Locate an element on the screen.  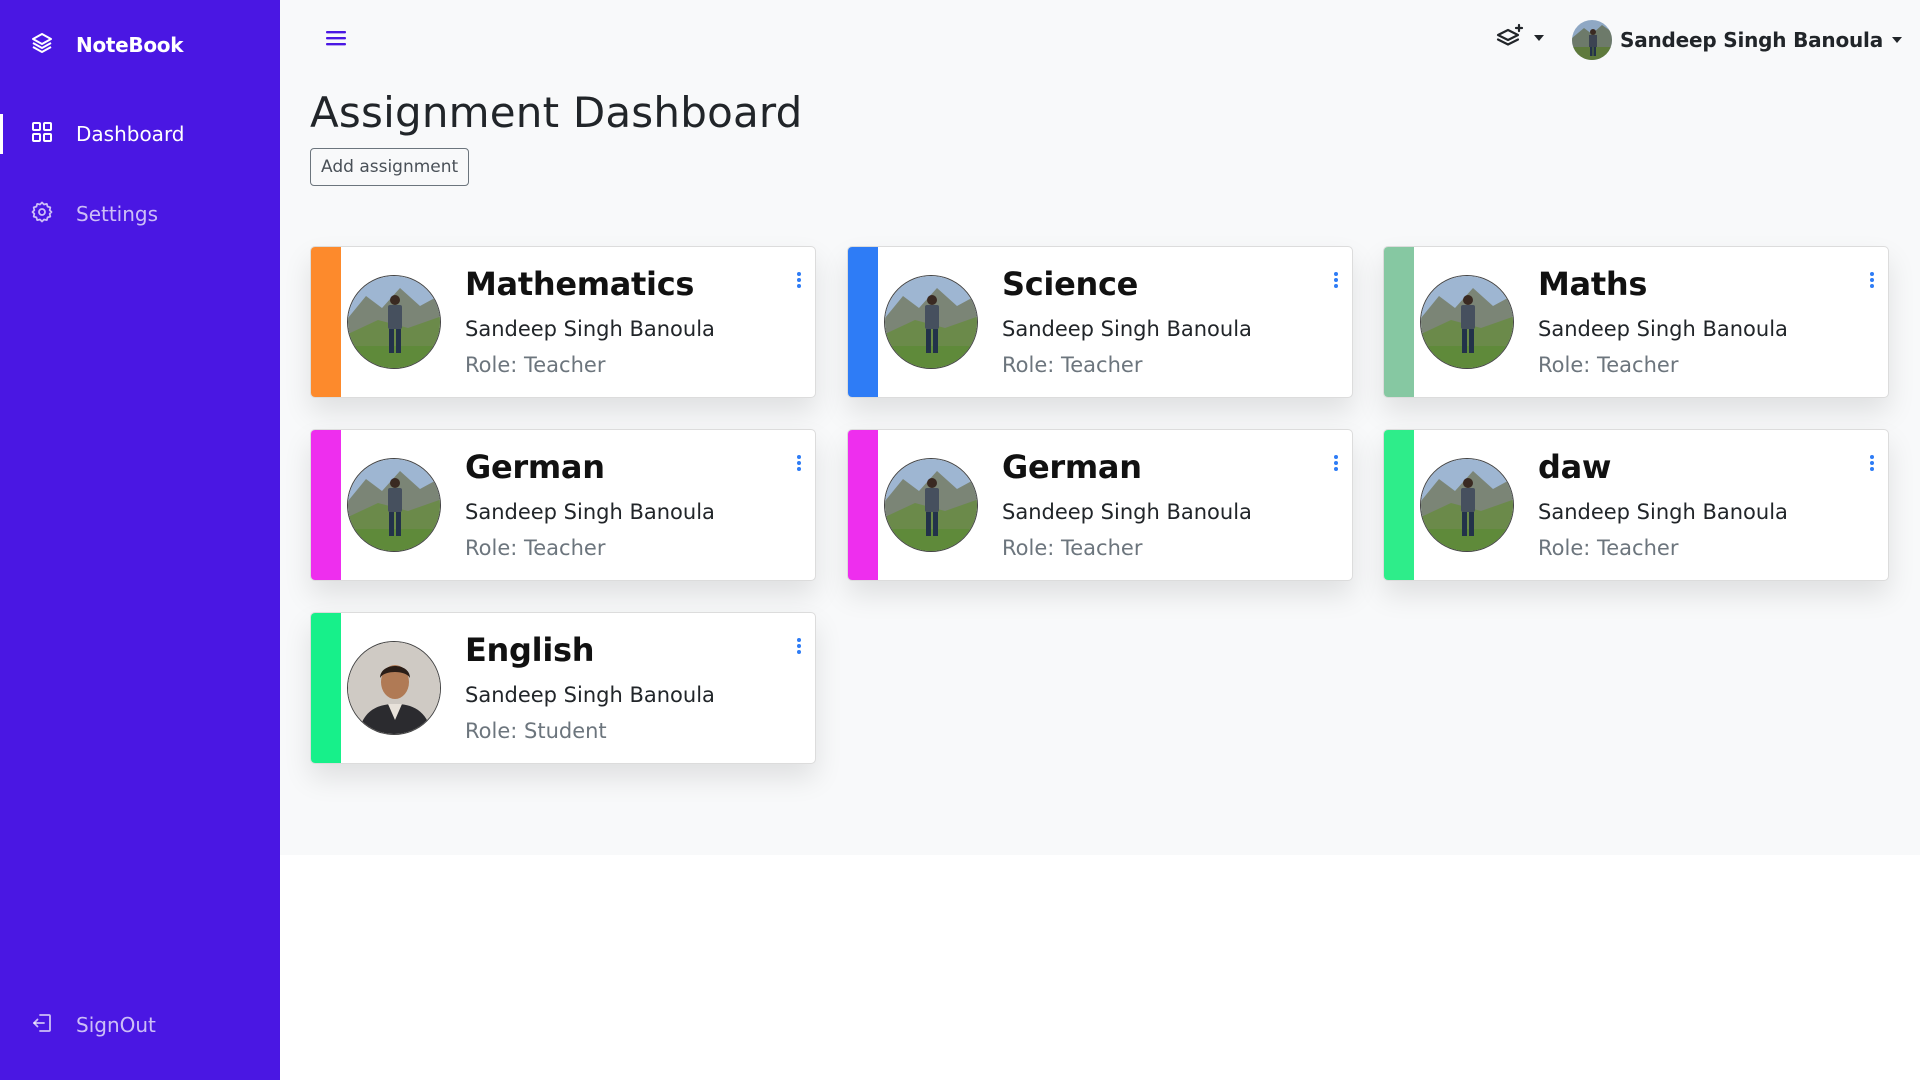
signout-button: SignOut is located at coordinates (140, 1025).